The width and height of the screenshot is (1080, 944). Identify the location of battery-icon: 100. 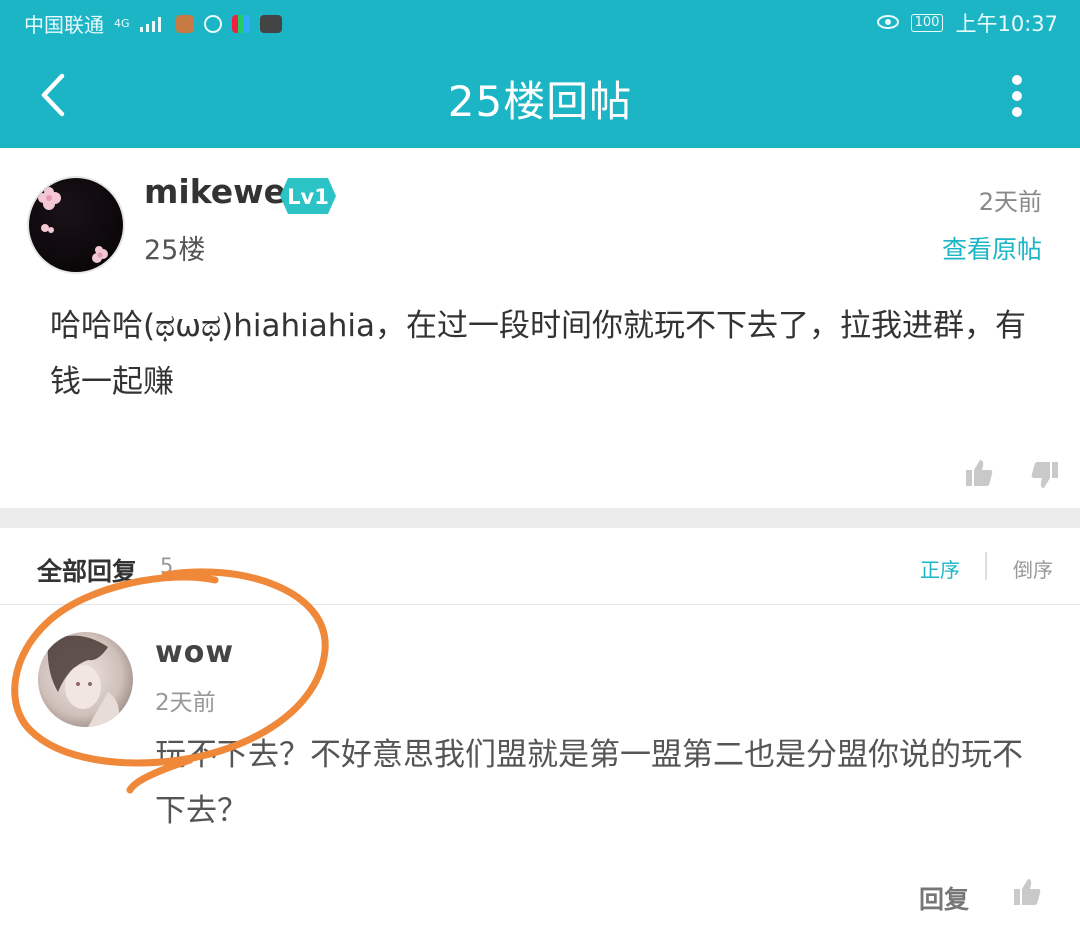
(927, 23).